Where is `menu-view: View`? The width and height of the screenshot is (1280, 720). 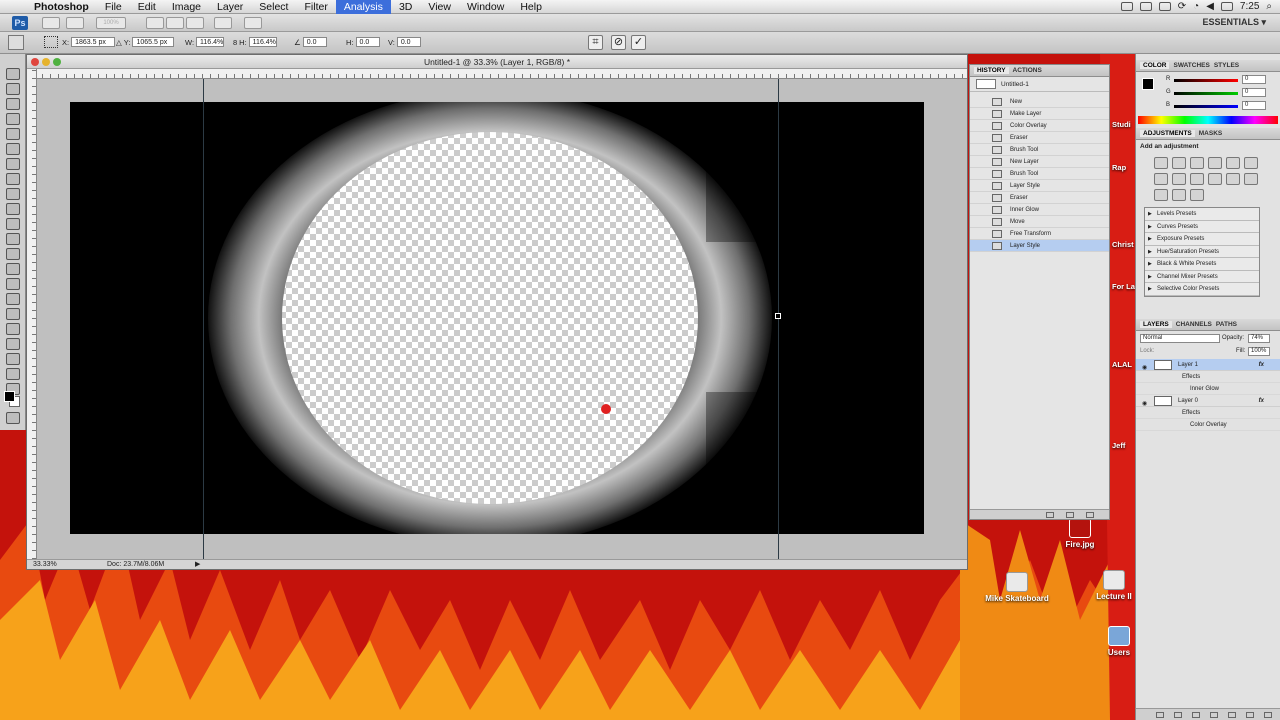 menu-view: View is located at coordinates (439, 7).